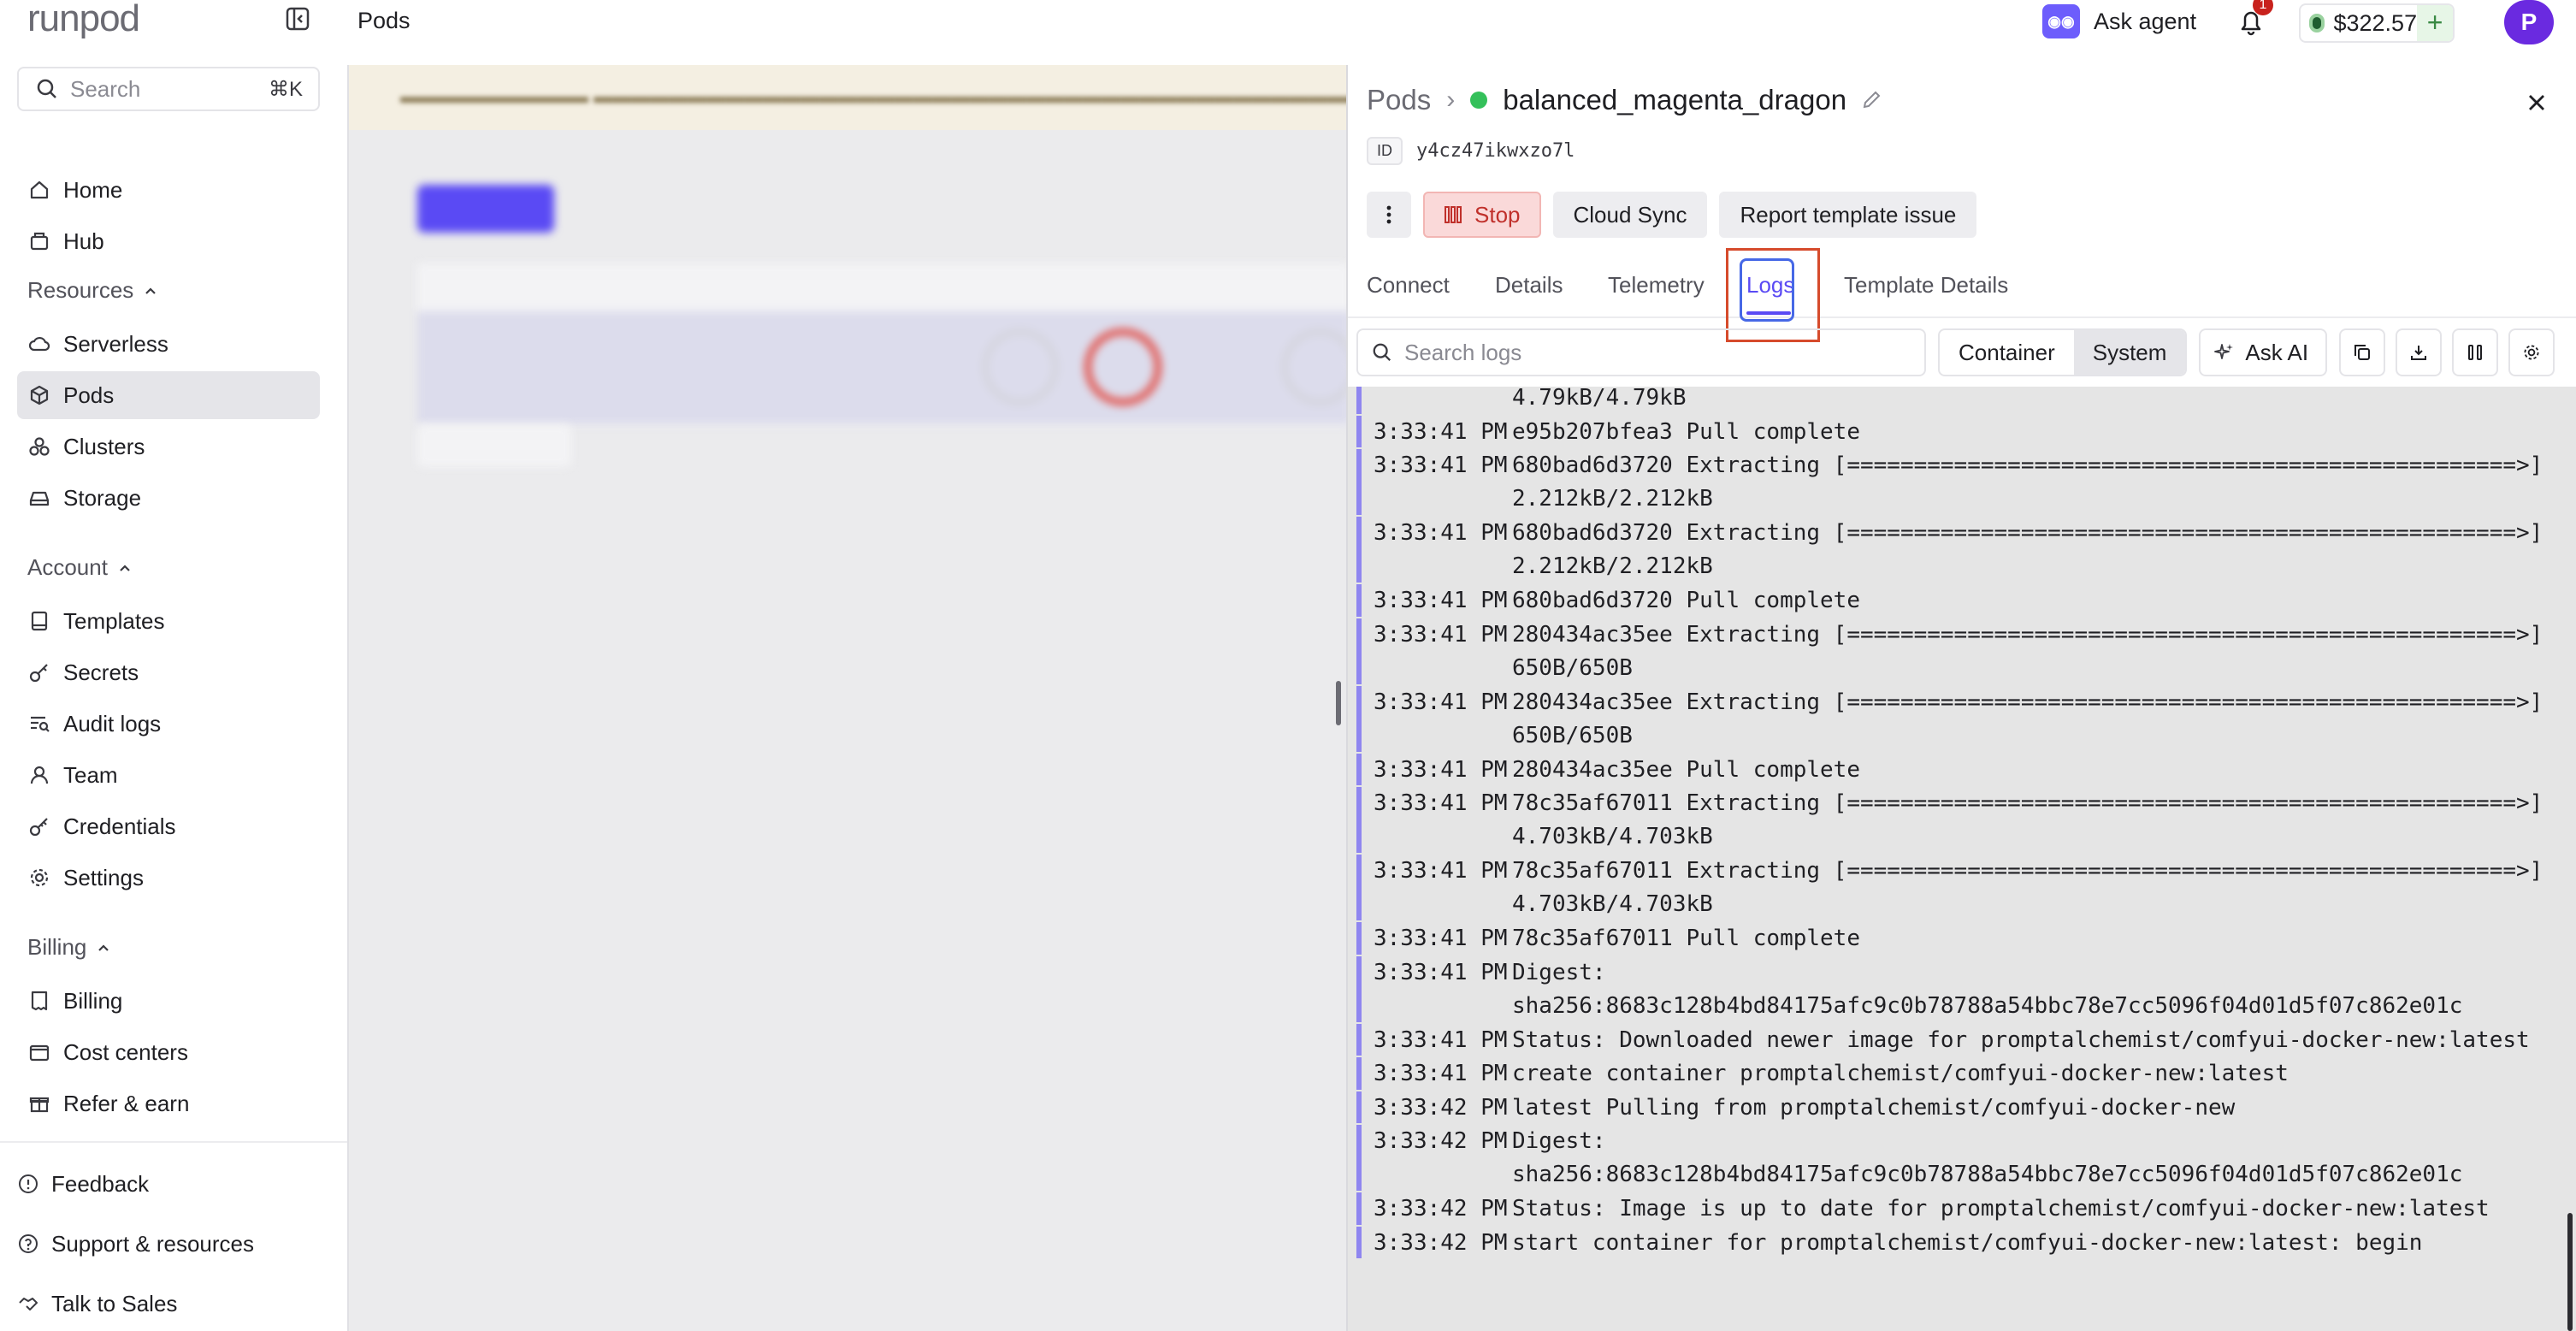 The width and height of the screenshot is (2576, 1331). I want to click on source-container: Container, so click(2007, 352).